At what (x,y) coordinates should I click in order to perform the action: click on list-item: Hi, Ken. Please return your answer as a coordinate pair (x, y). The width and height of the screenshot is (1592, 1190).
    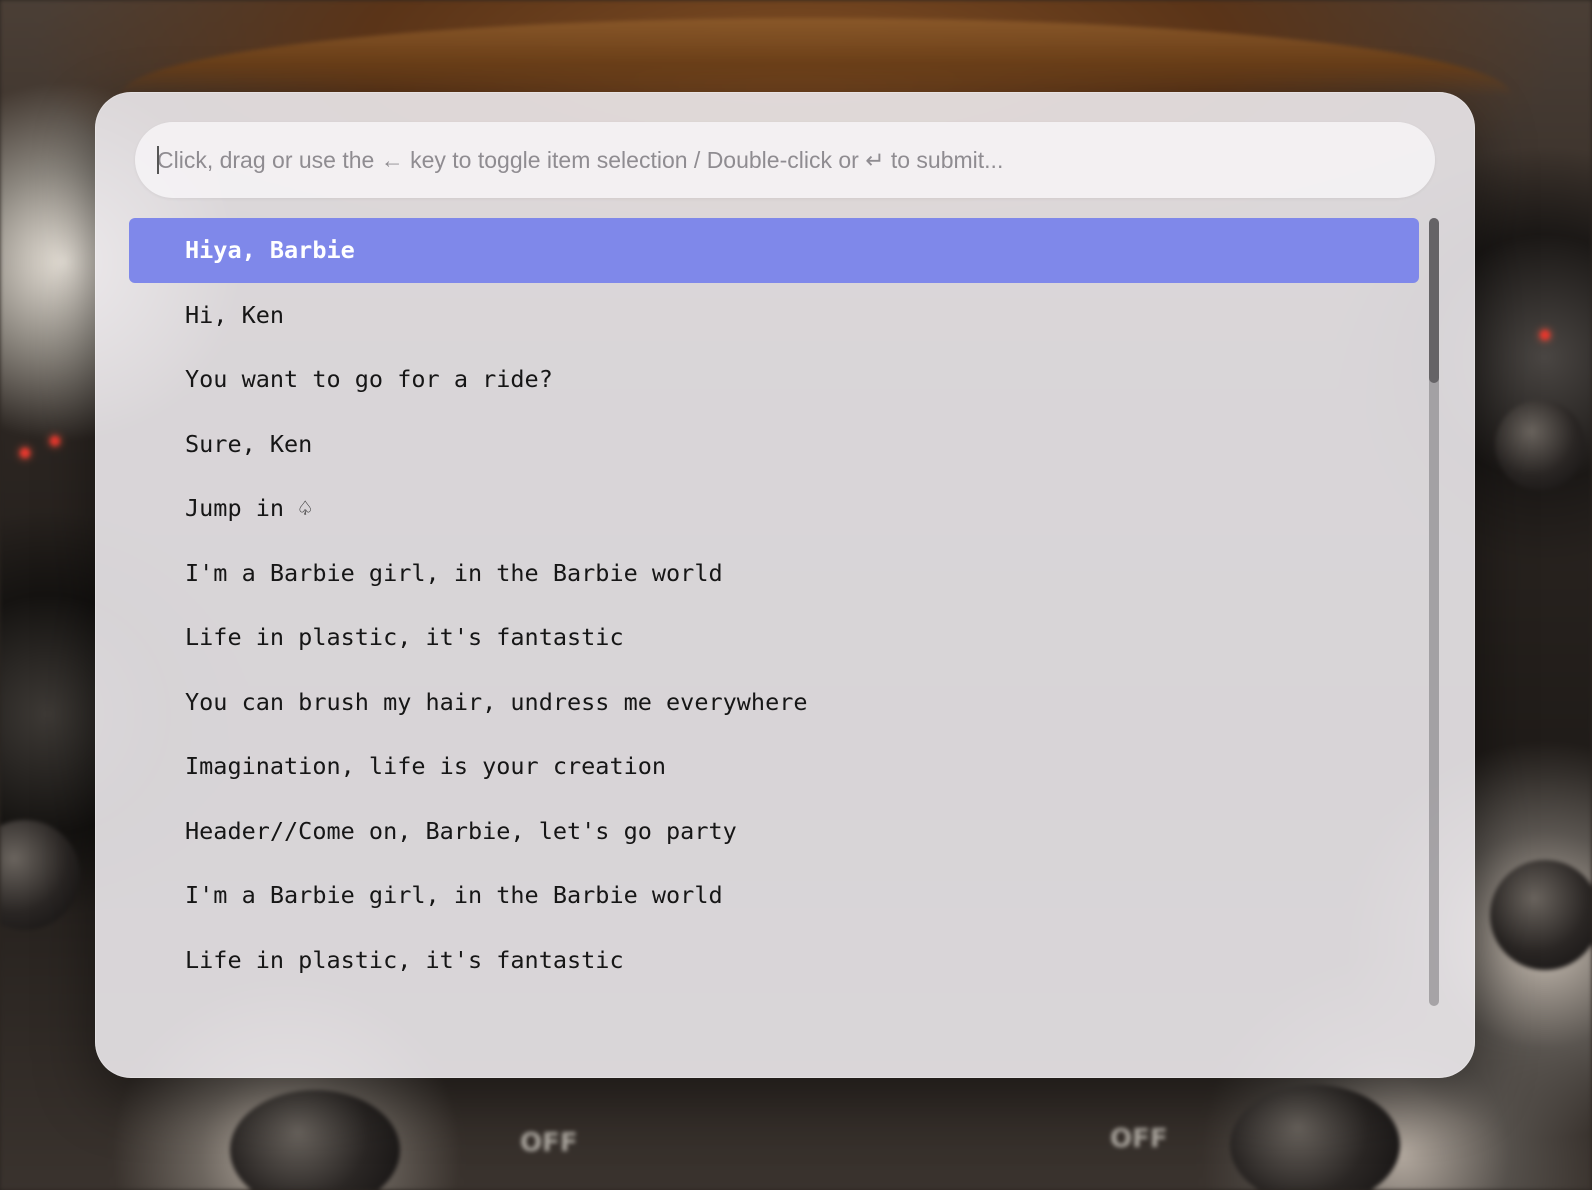
    Looking at the image, I should click on (774, 315).